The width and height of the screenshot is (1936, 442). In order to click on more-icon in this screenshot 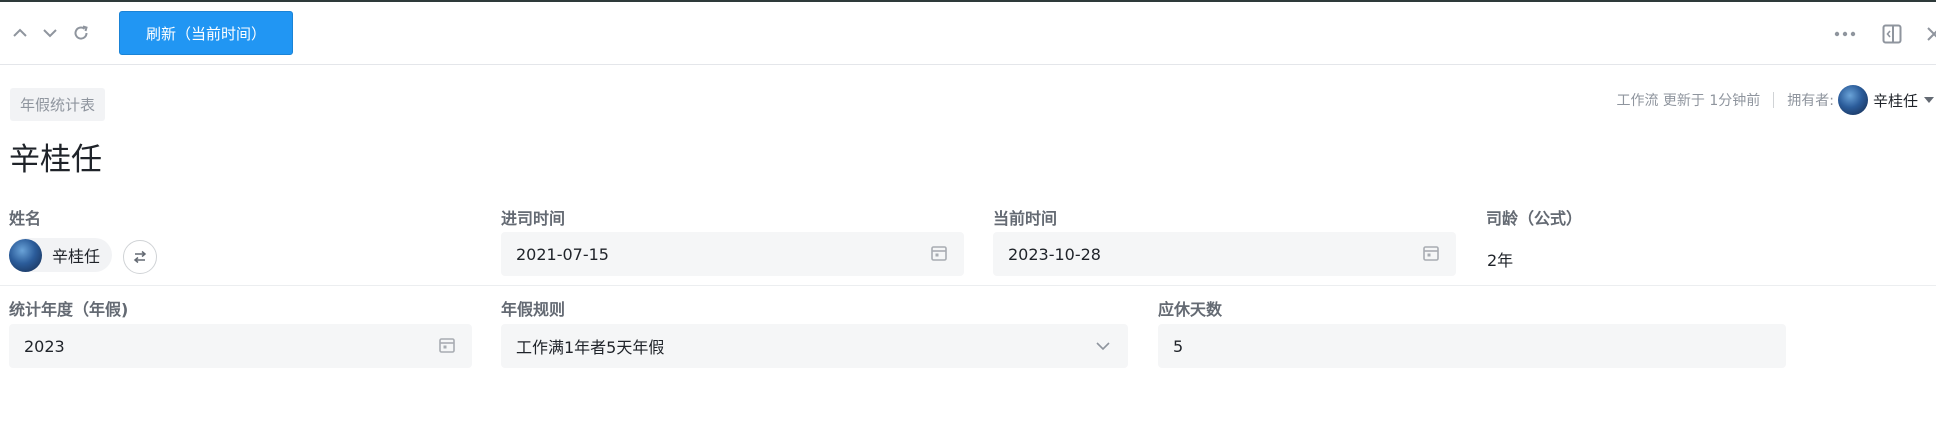, I will do `click(1845, 34)`.